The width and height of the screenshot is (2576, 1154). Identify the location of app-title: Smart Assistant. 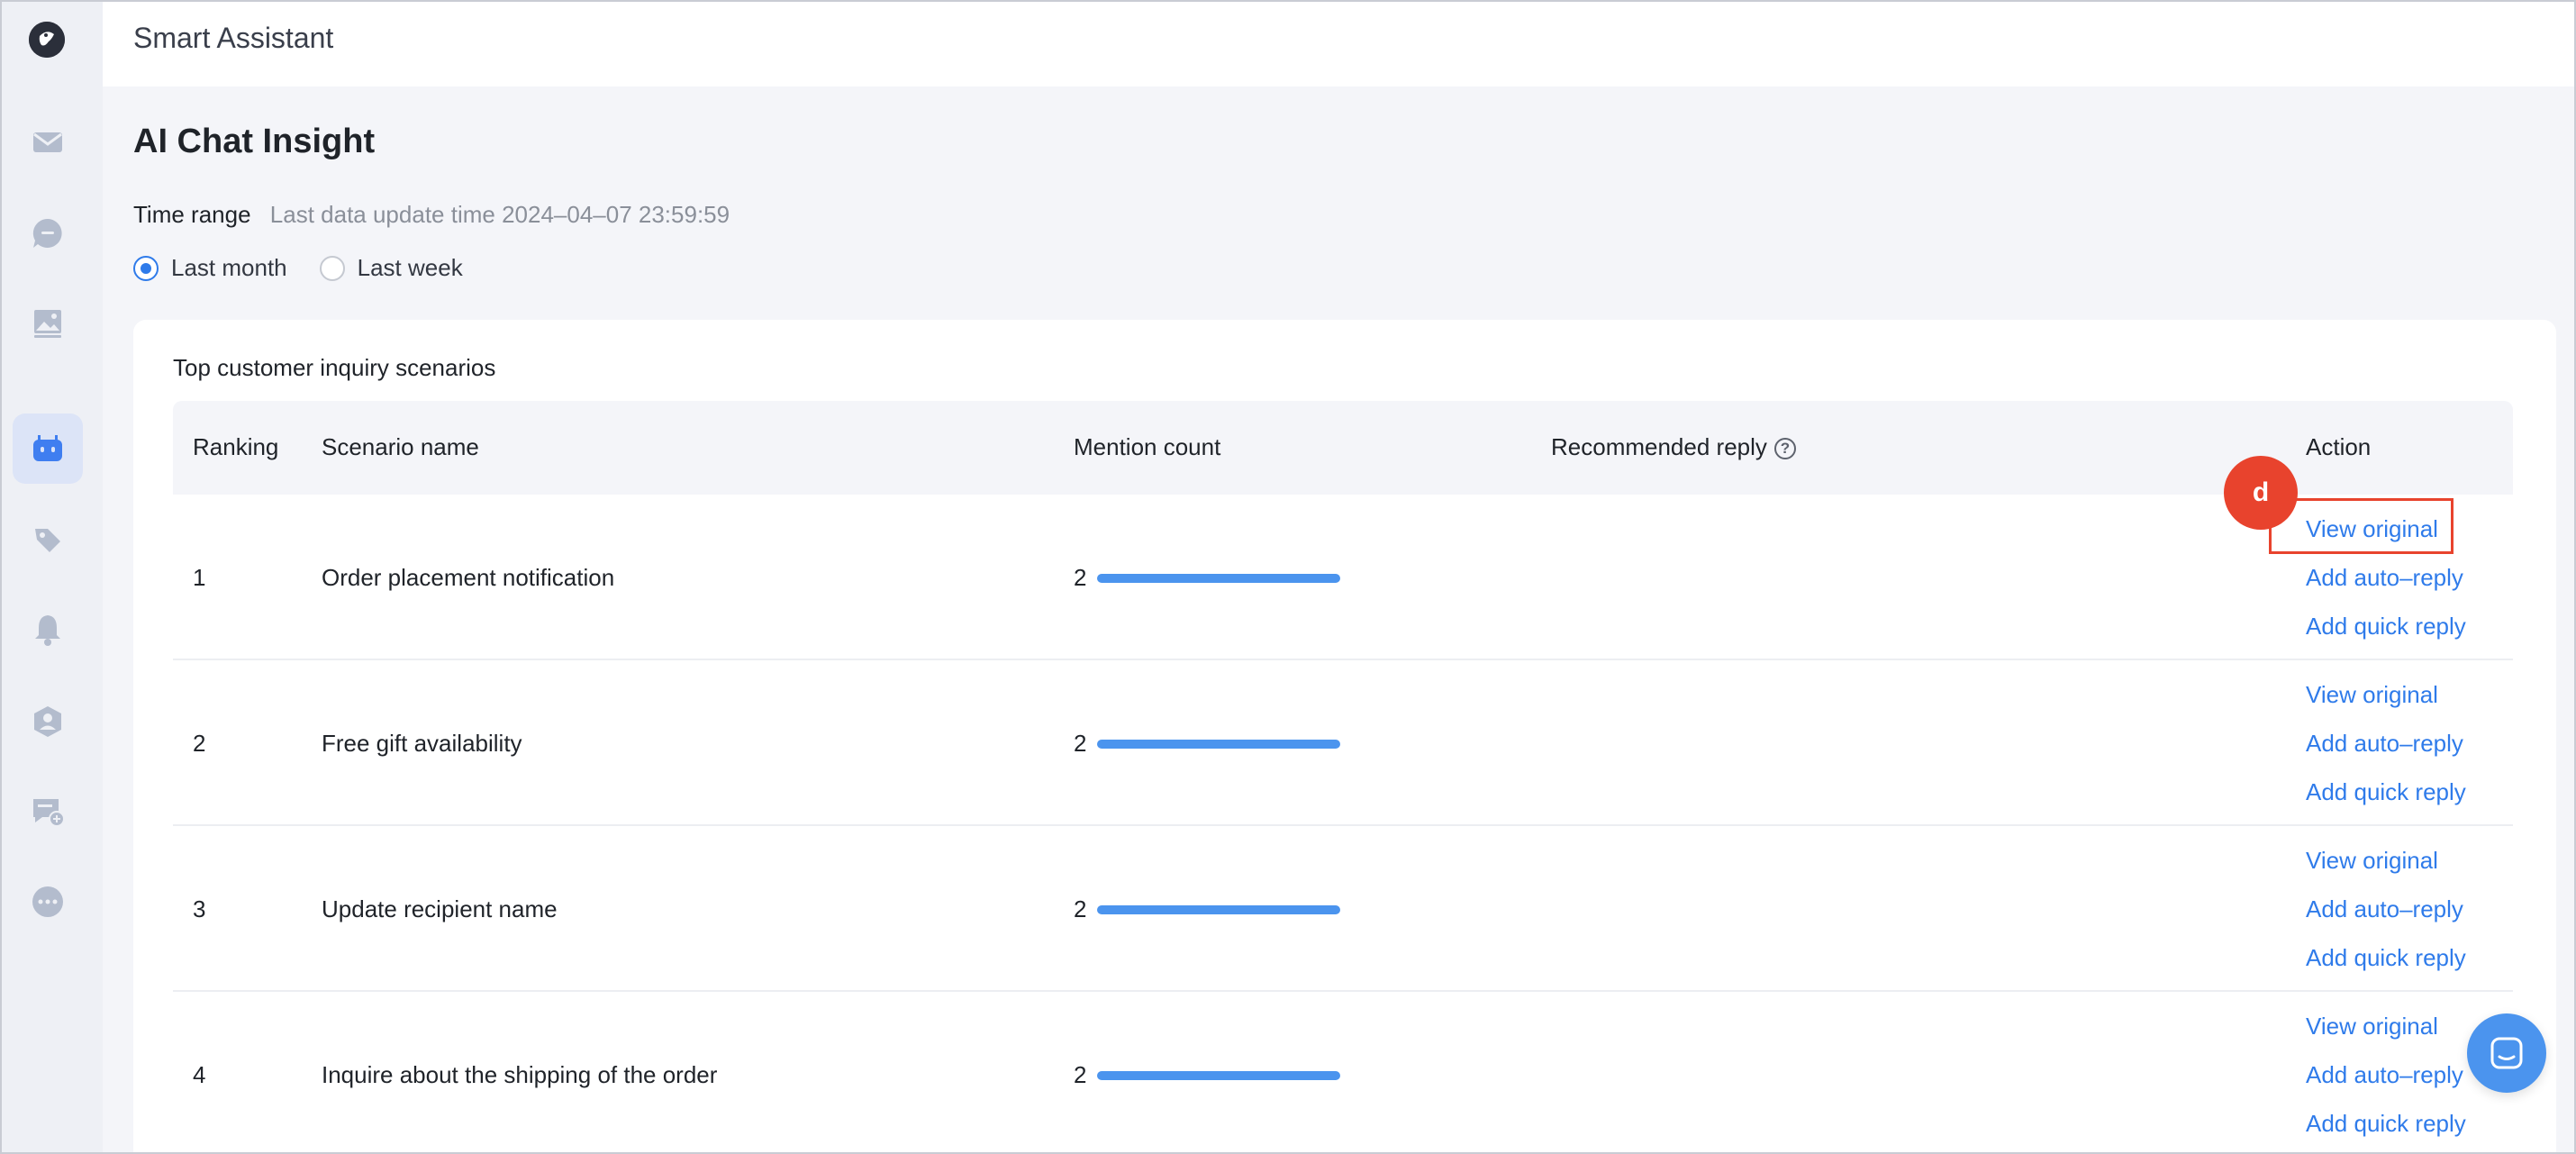
(234, 38).